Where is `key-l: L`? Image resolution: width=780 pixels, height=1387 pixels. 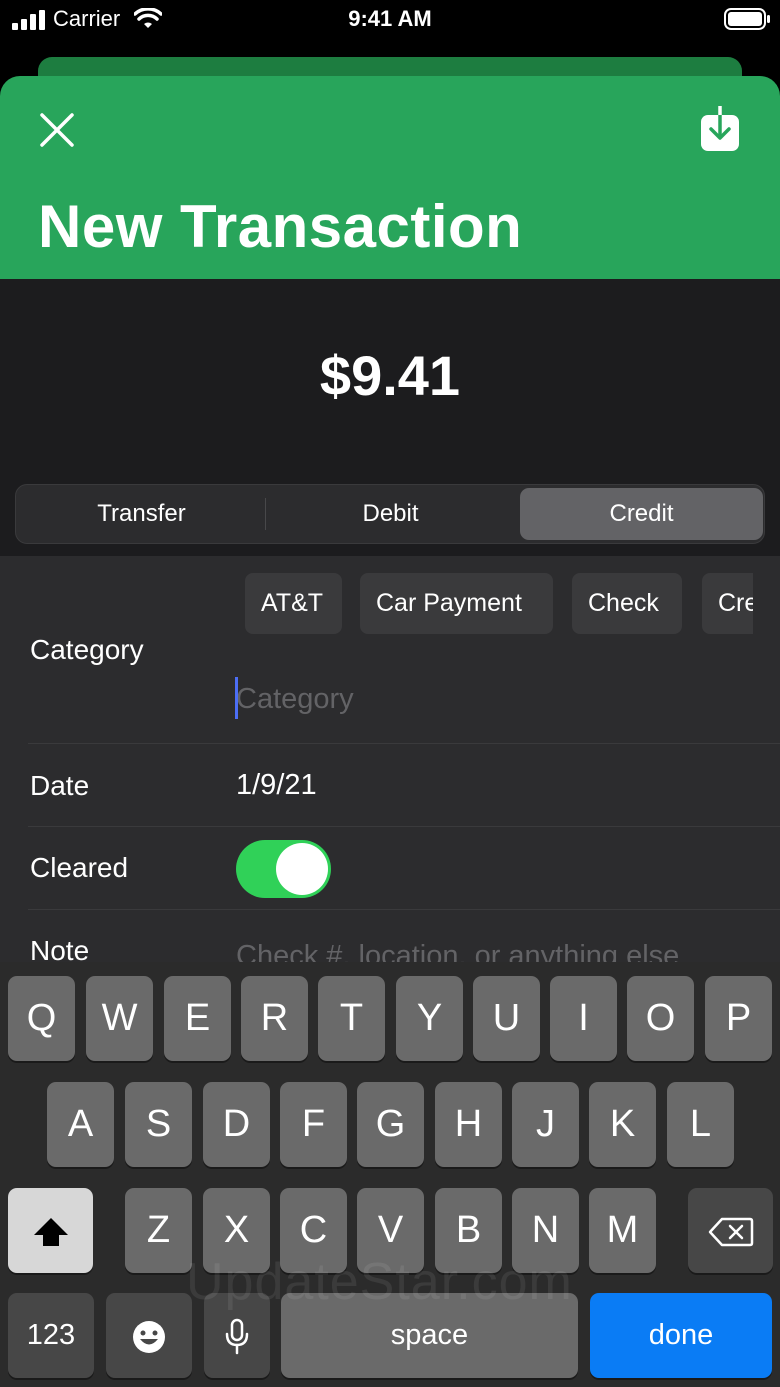 key-l: L is located at coordinates (700, 1124).